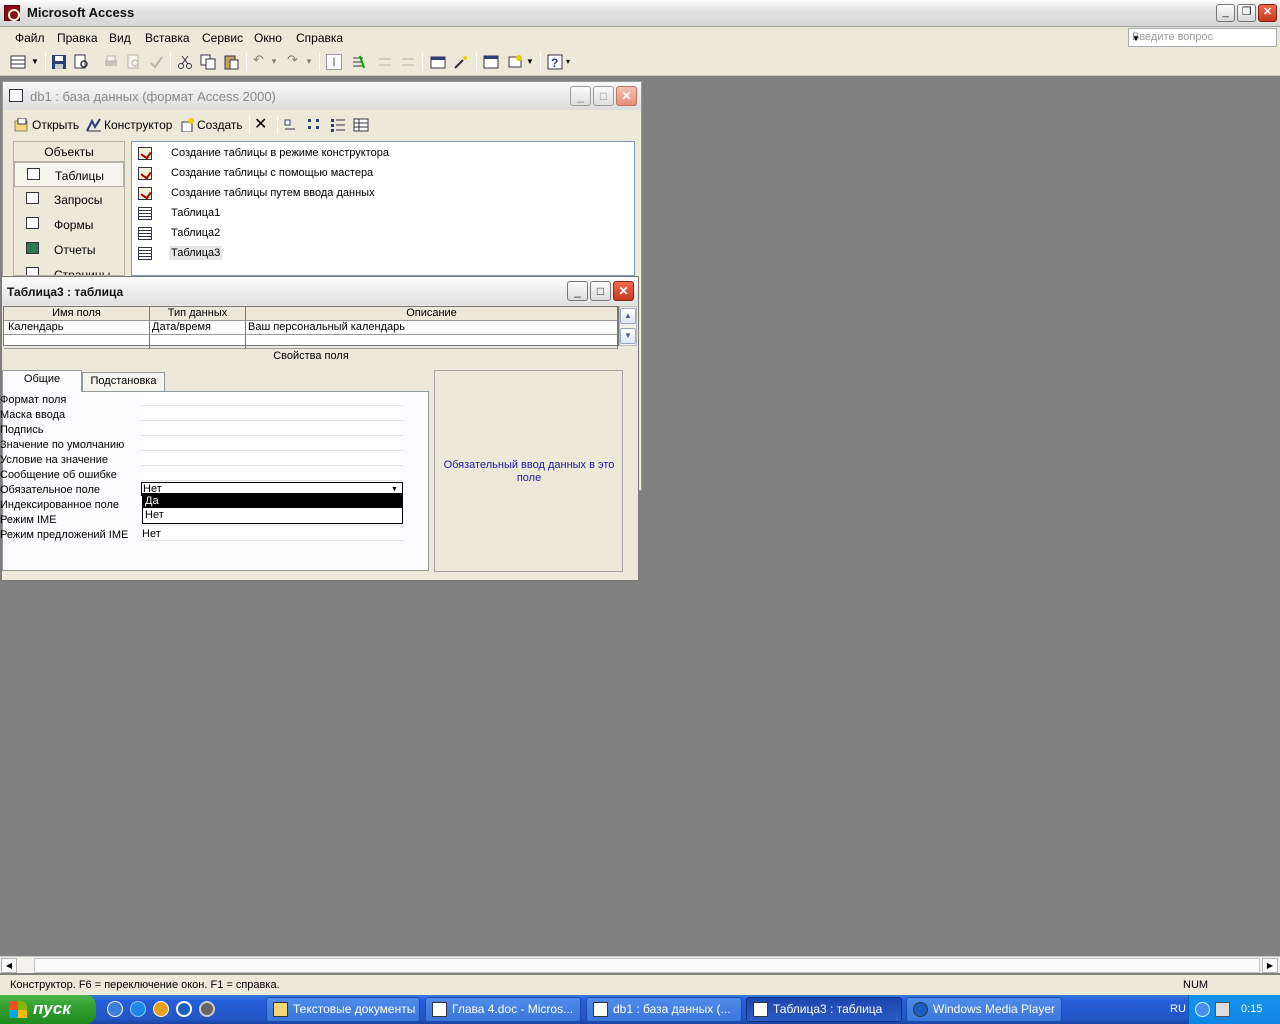 This screenshot has height=1024, width=1280. Describe the element at coordinates (272, 515) in the screenshot. I see `dropdown-option-no: Нет` at that location.